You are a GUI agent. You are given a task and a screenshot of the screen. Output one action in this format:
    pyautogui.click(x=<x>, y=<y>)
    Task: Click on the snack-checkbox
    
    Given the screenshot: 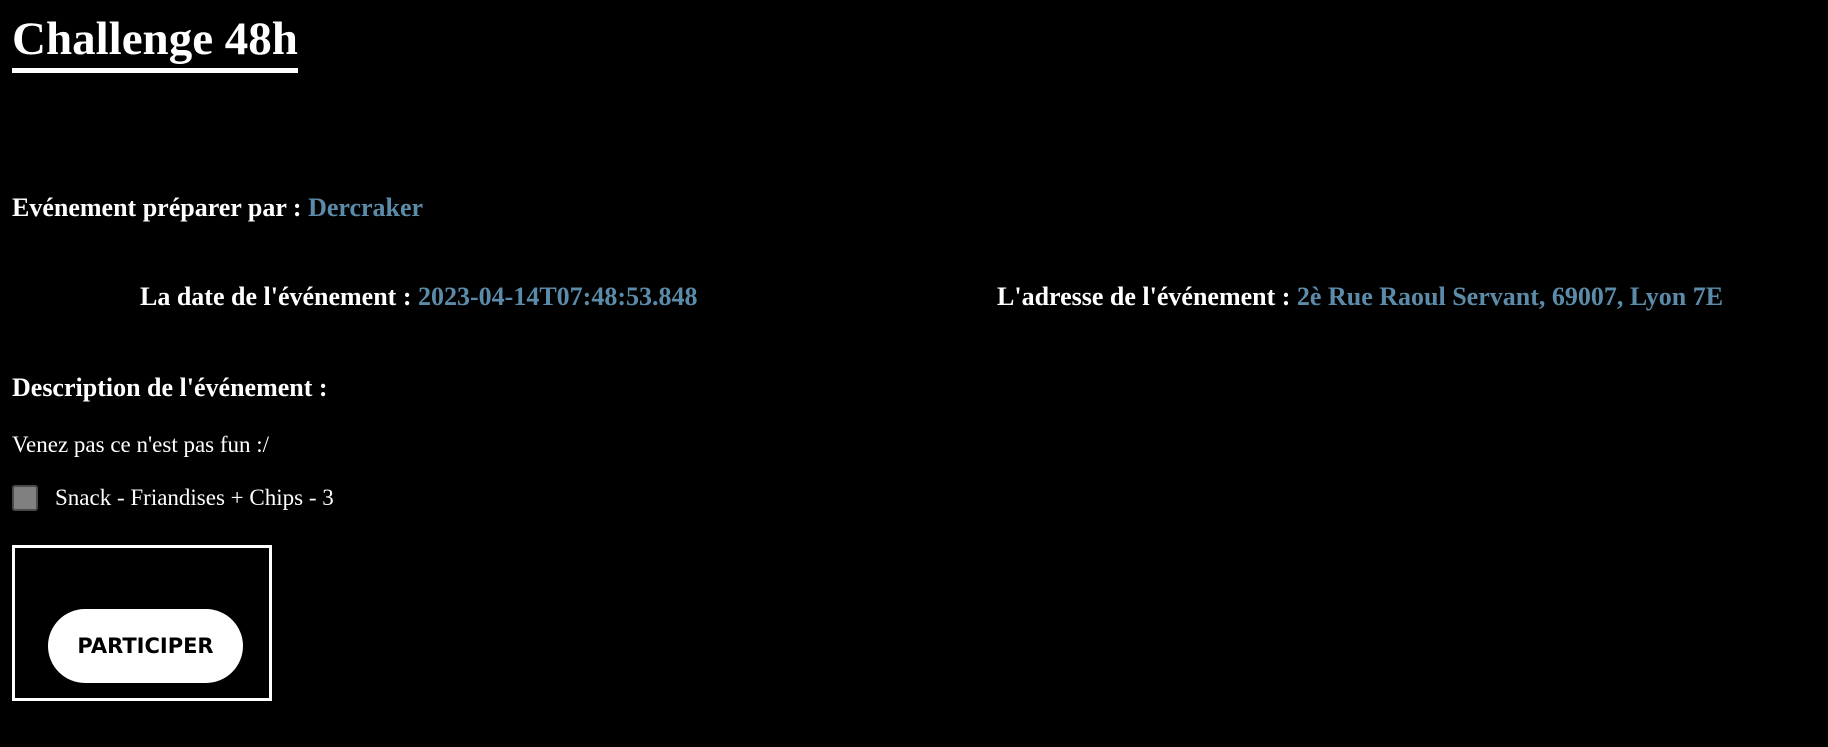 What is the action you would take?
    pyautogui.click(x=25, y=498)
    